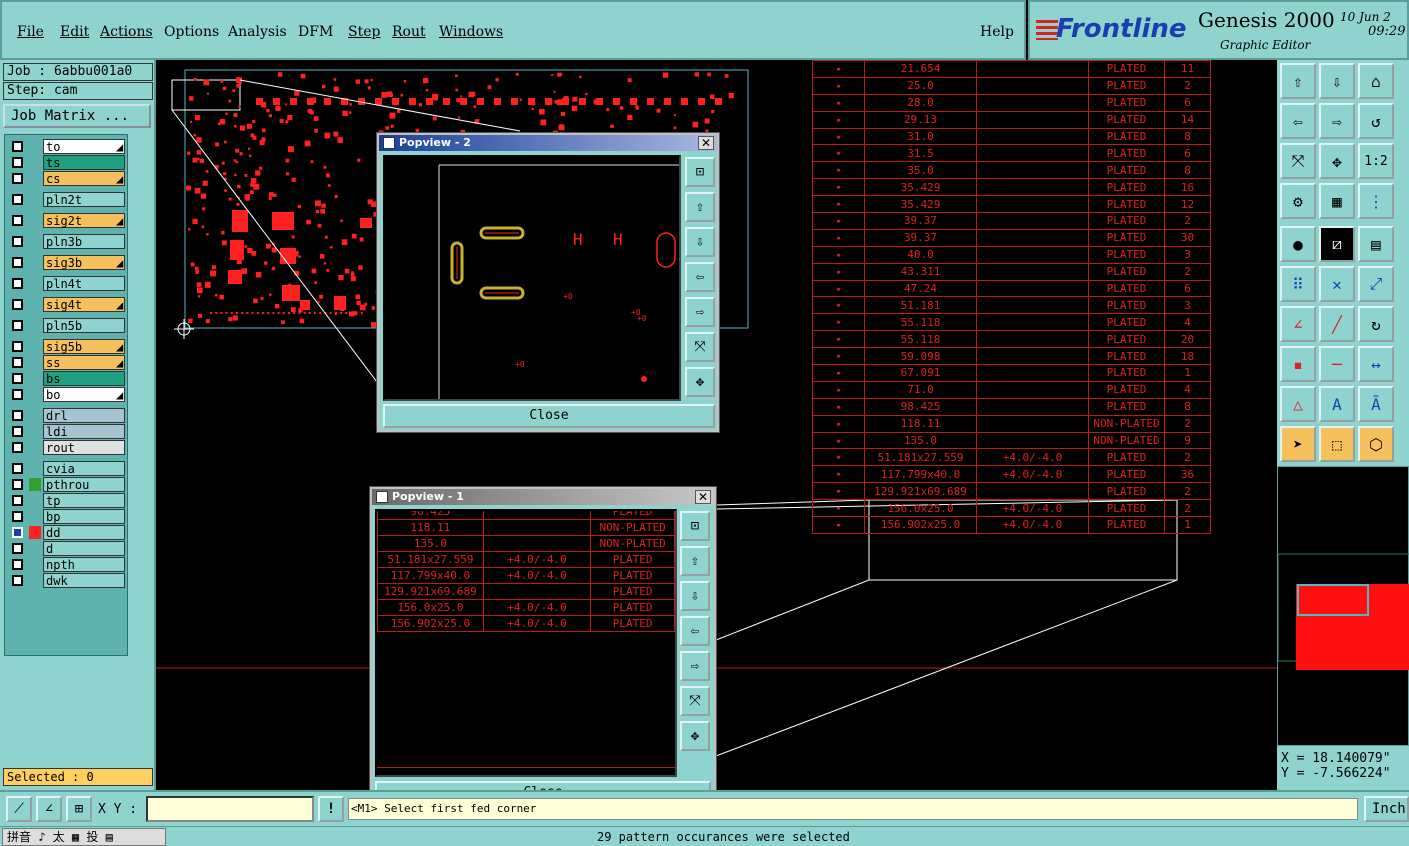 Image resolution: width=1409 pixels, height=846 pixels. Describe the element at coordinates (84, 500) in the screenshot. I see `layer-name: tp` at that location.